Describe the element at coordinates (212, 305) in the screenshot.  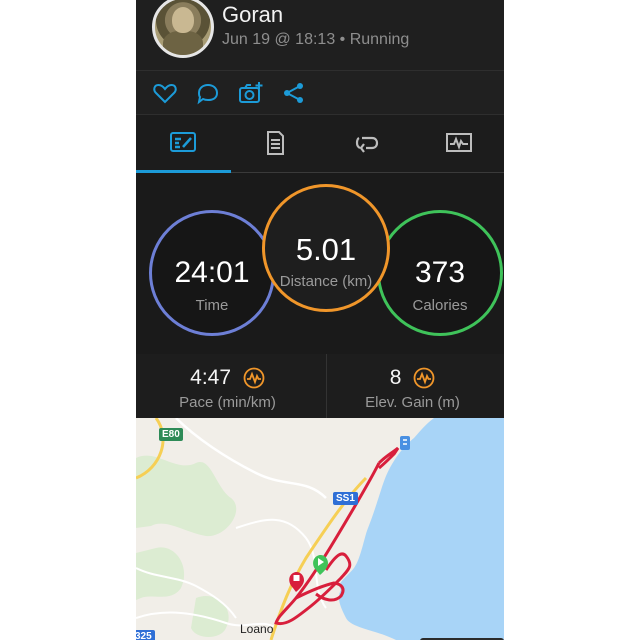
I see `time-label: Time` at that location.